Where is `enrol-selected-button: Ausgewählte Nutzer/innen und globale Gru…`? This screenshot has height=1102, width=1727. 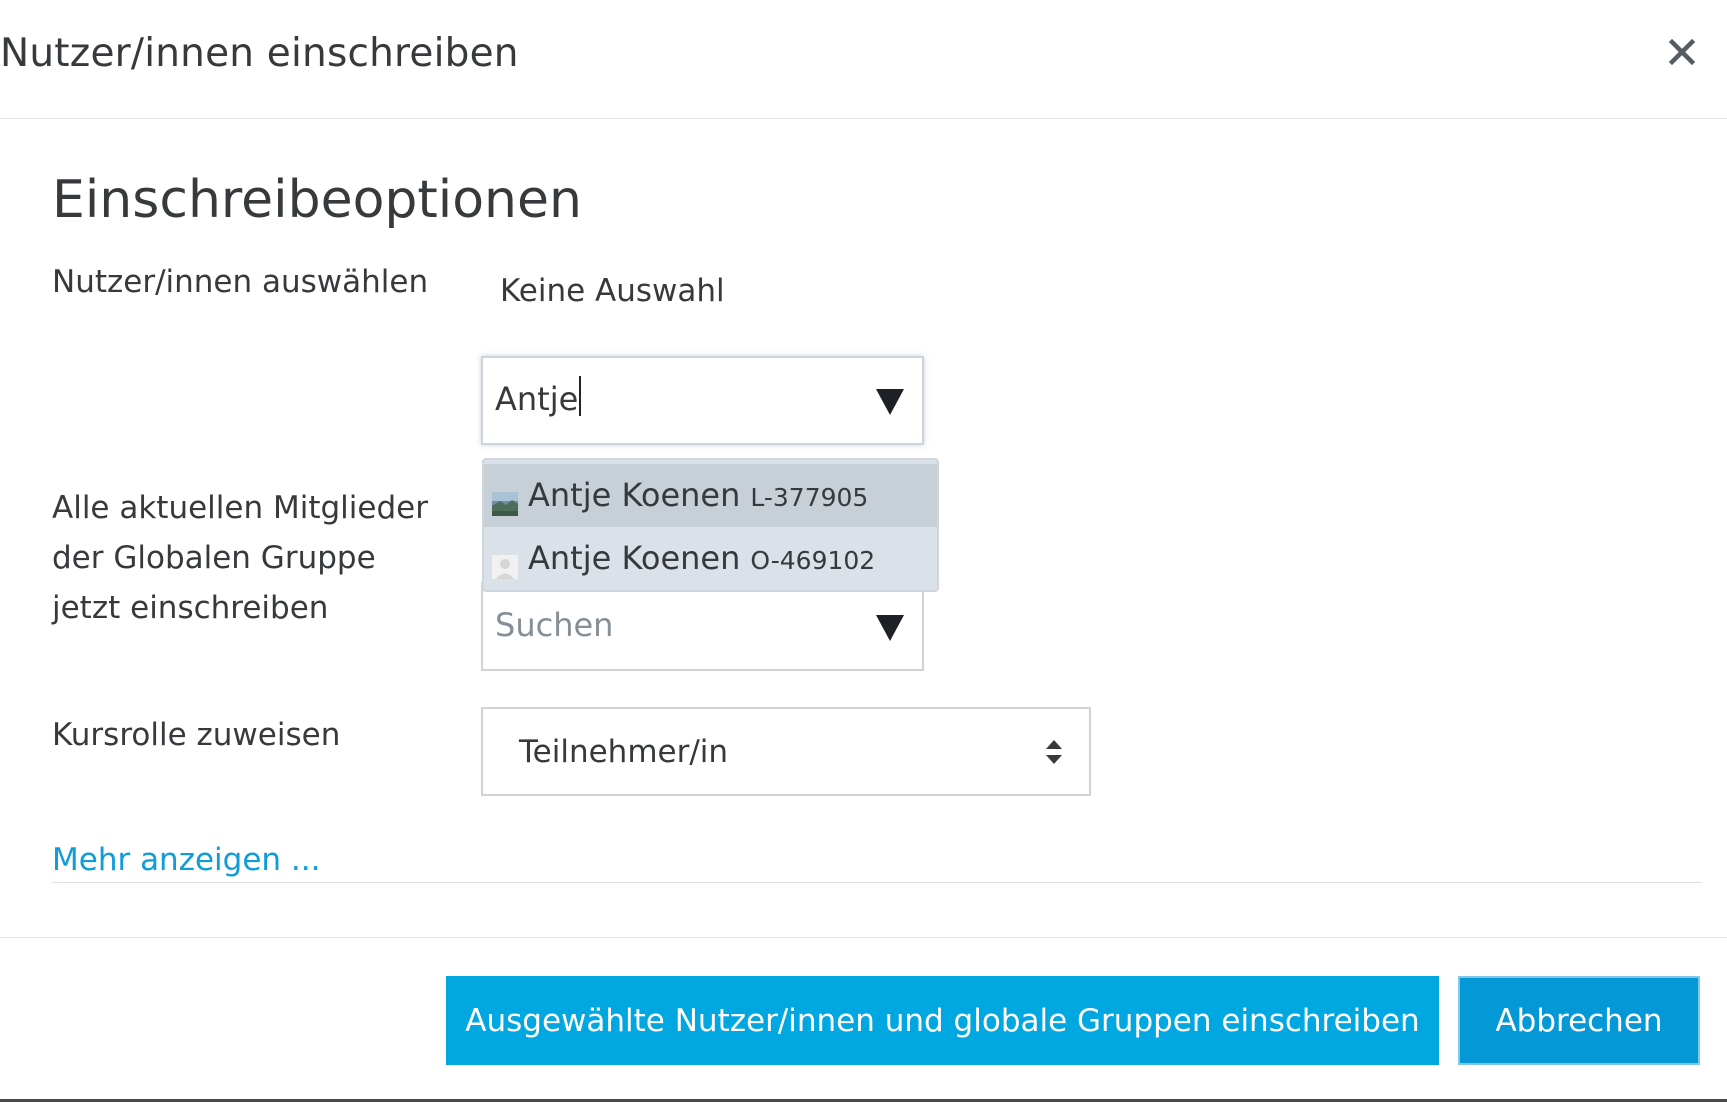 enrol-selected-button: Ausgewählte Nutzer/innen und globale Gru… is located at coordinates (942, 1020).